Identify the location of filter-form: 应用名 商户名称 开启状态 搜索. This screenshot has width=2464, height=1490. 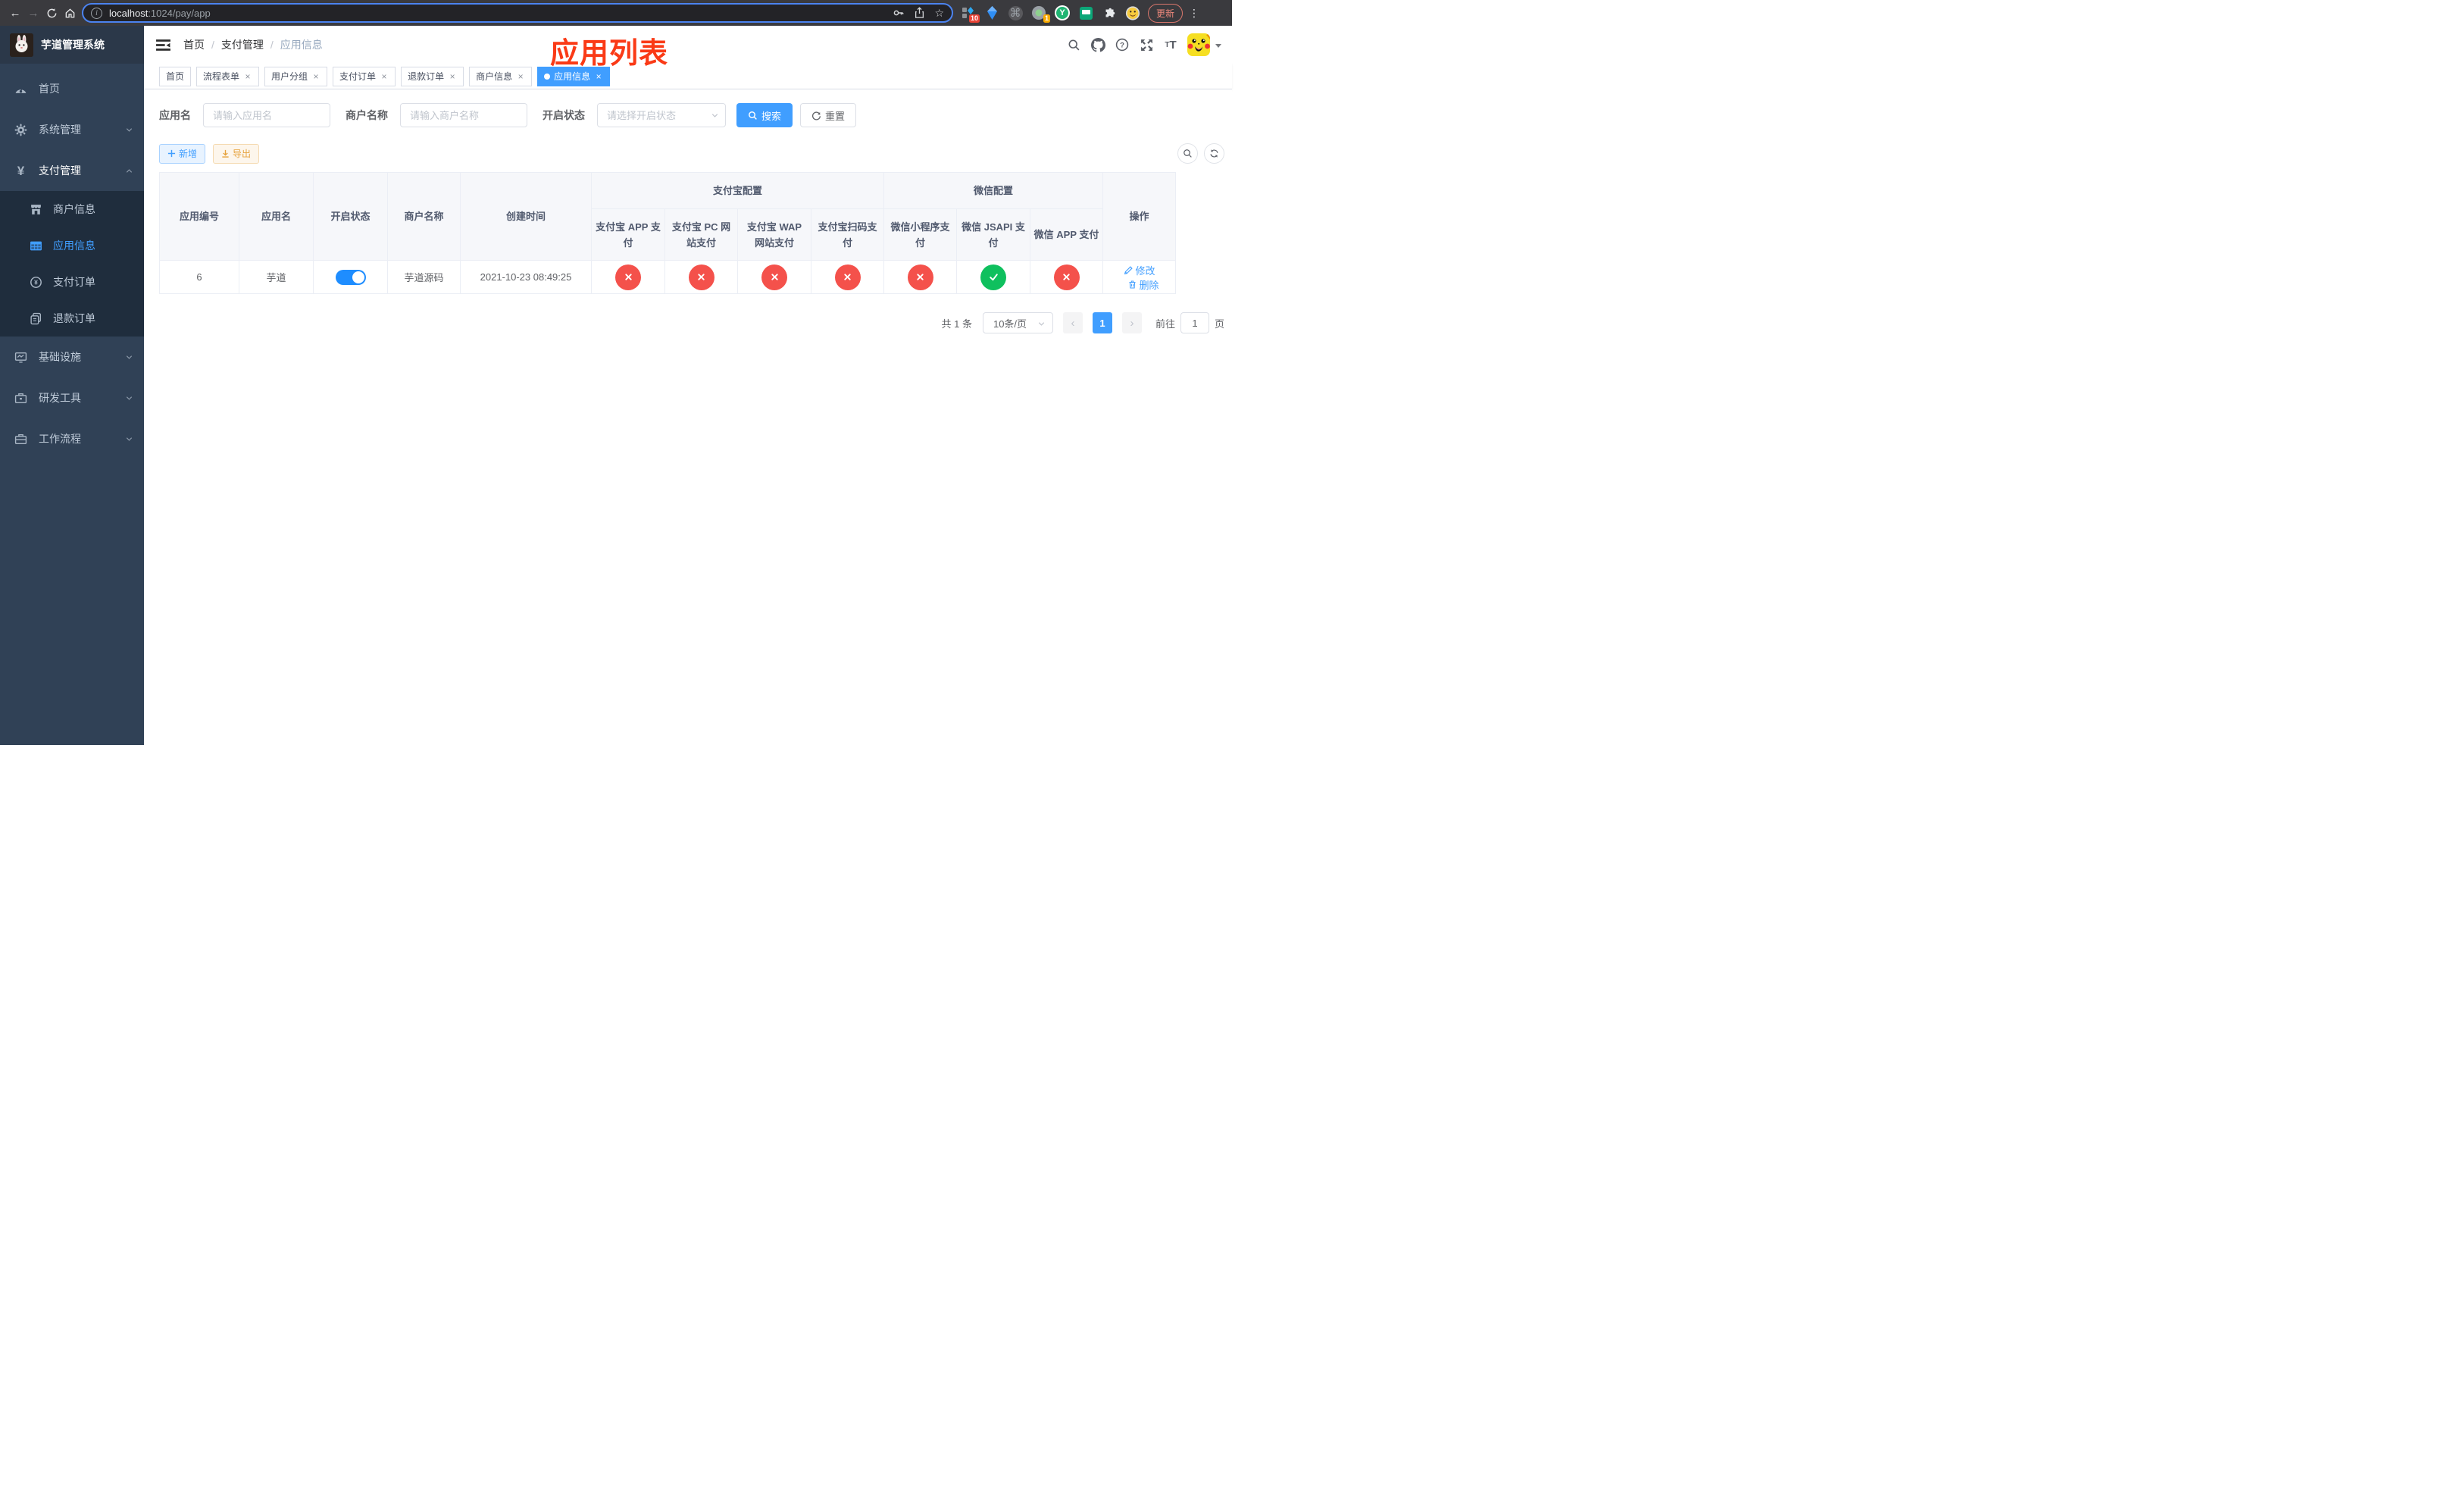
(691, 115).